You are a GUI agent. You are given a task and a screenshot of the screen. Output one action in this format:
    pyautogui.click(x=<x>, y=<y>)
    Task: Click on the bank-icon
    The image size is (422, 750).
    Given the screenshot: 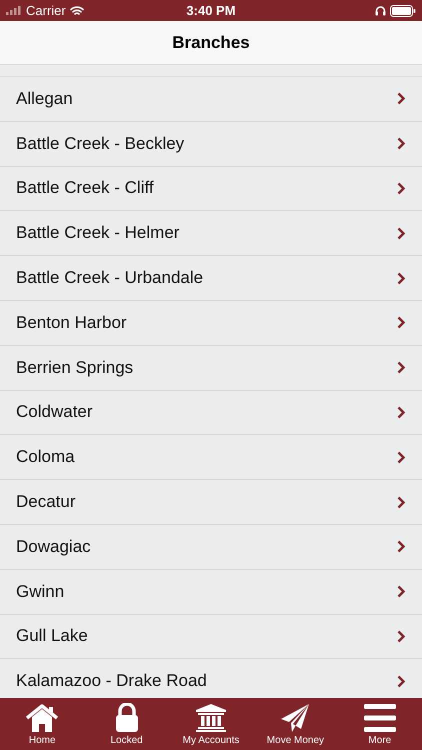 What is the action you would take?
    pyautogui.click(x=211, y=718)
    